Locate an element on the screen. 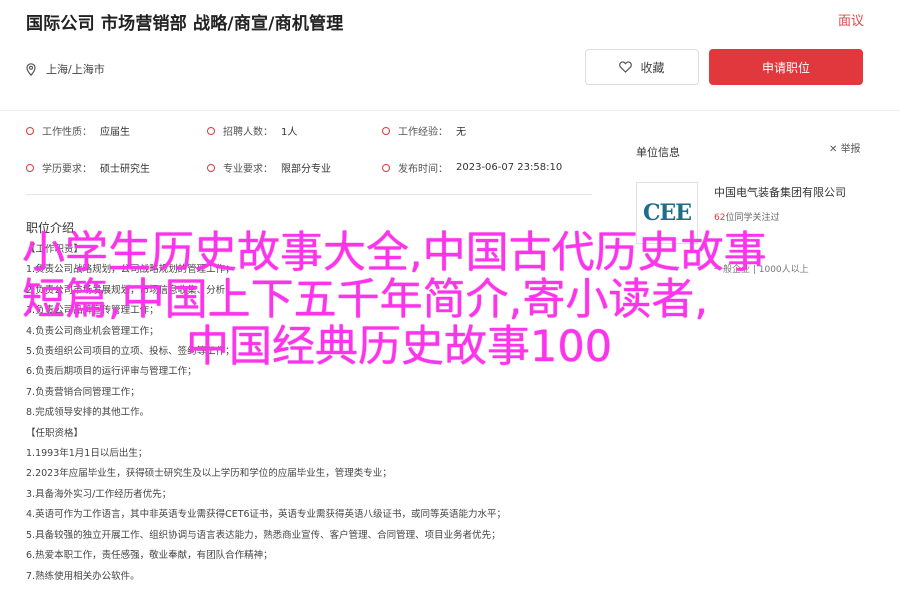 The height and width of the screenshot is (604, 900). job-title: 国际公司 市场营销部 战略/商宣/商机管理 is located at coordinates (185, 24).